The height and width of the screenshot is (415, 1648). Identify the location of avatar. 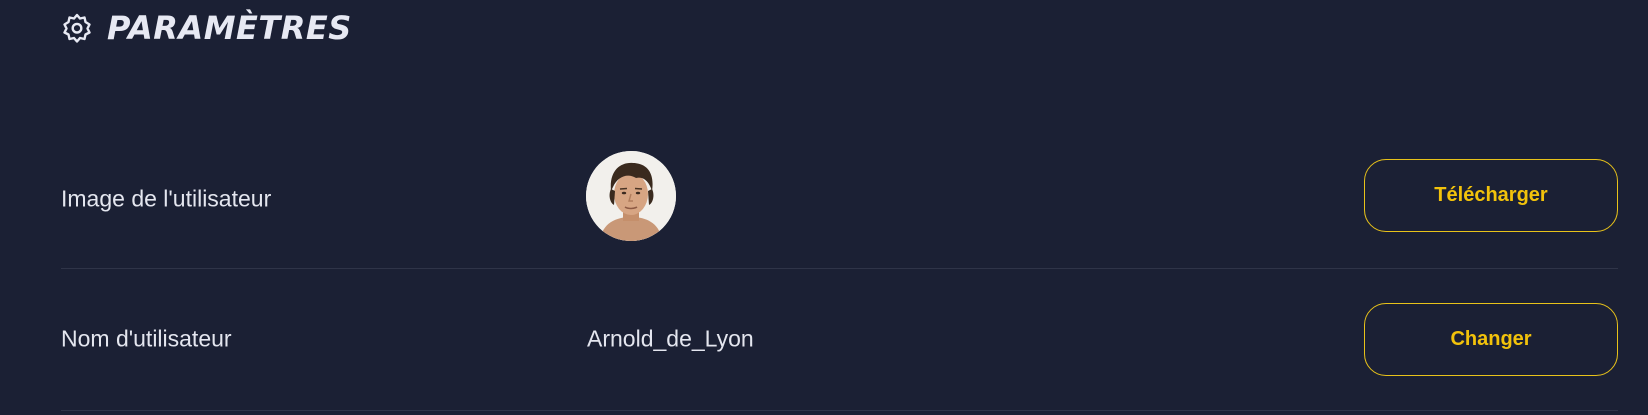
(631, 196).